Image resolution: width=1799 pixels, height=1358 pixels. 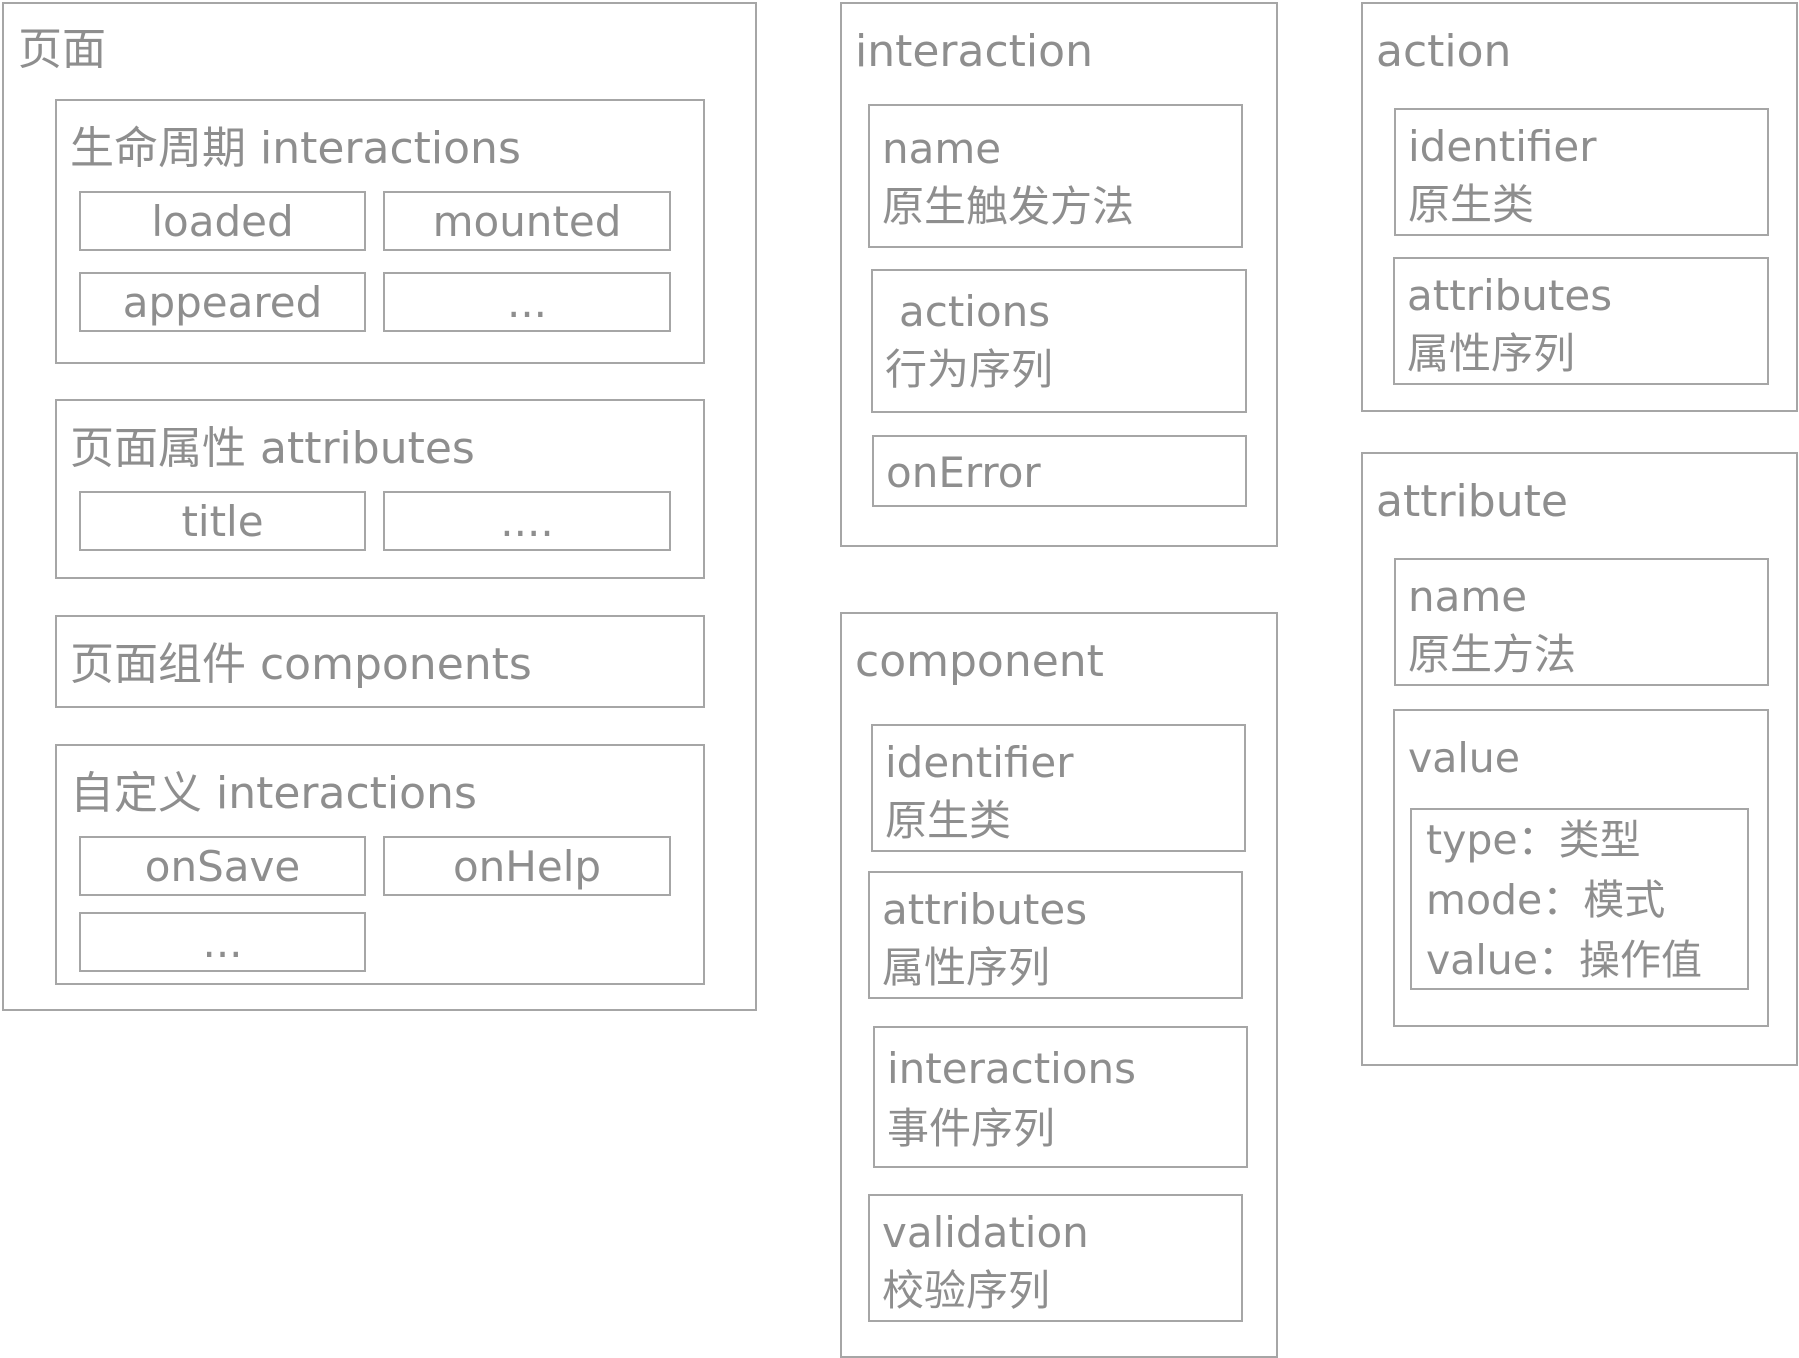 I want to click on page-attributes-title: 页面属性 attributes, so click(x=272, y=448).